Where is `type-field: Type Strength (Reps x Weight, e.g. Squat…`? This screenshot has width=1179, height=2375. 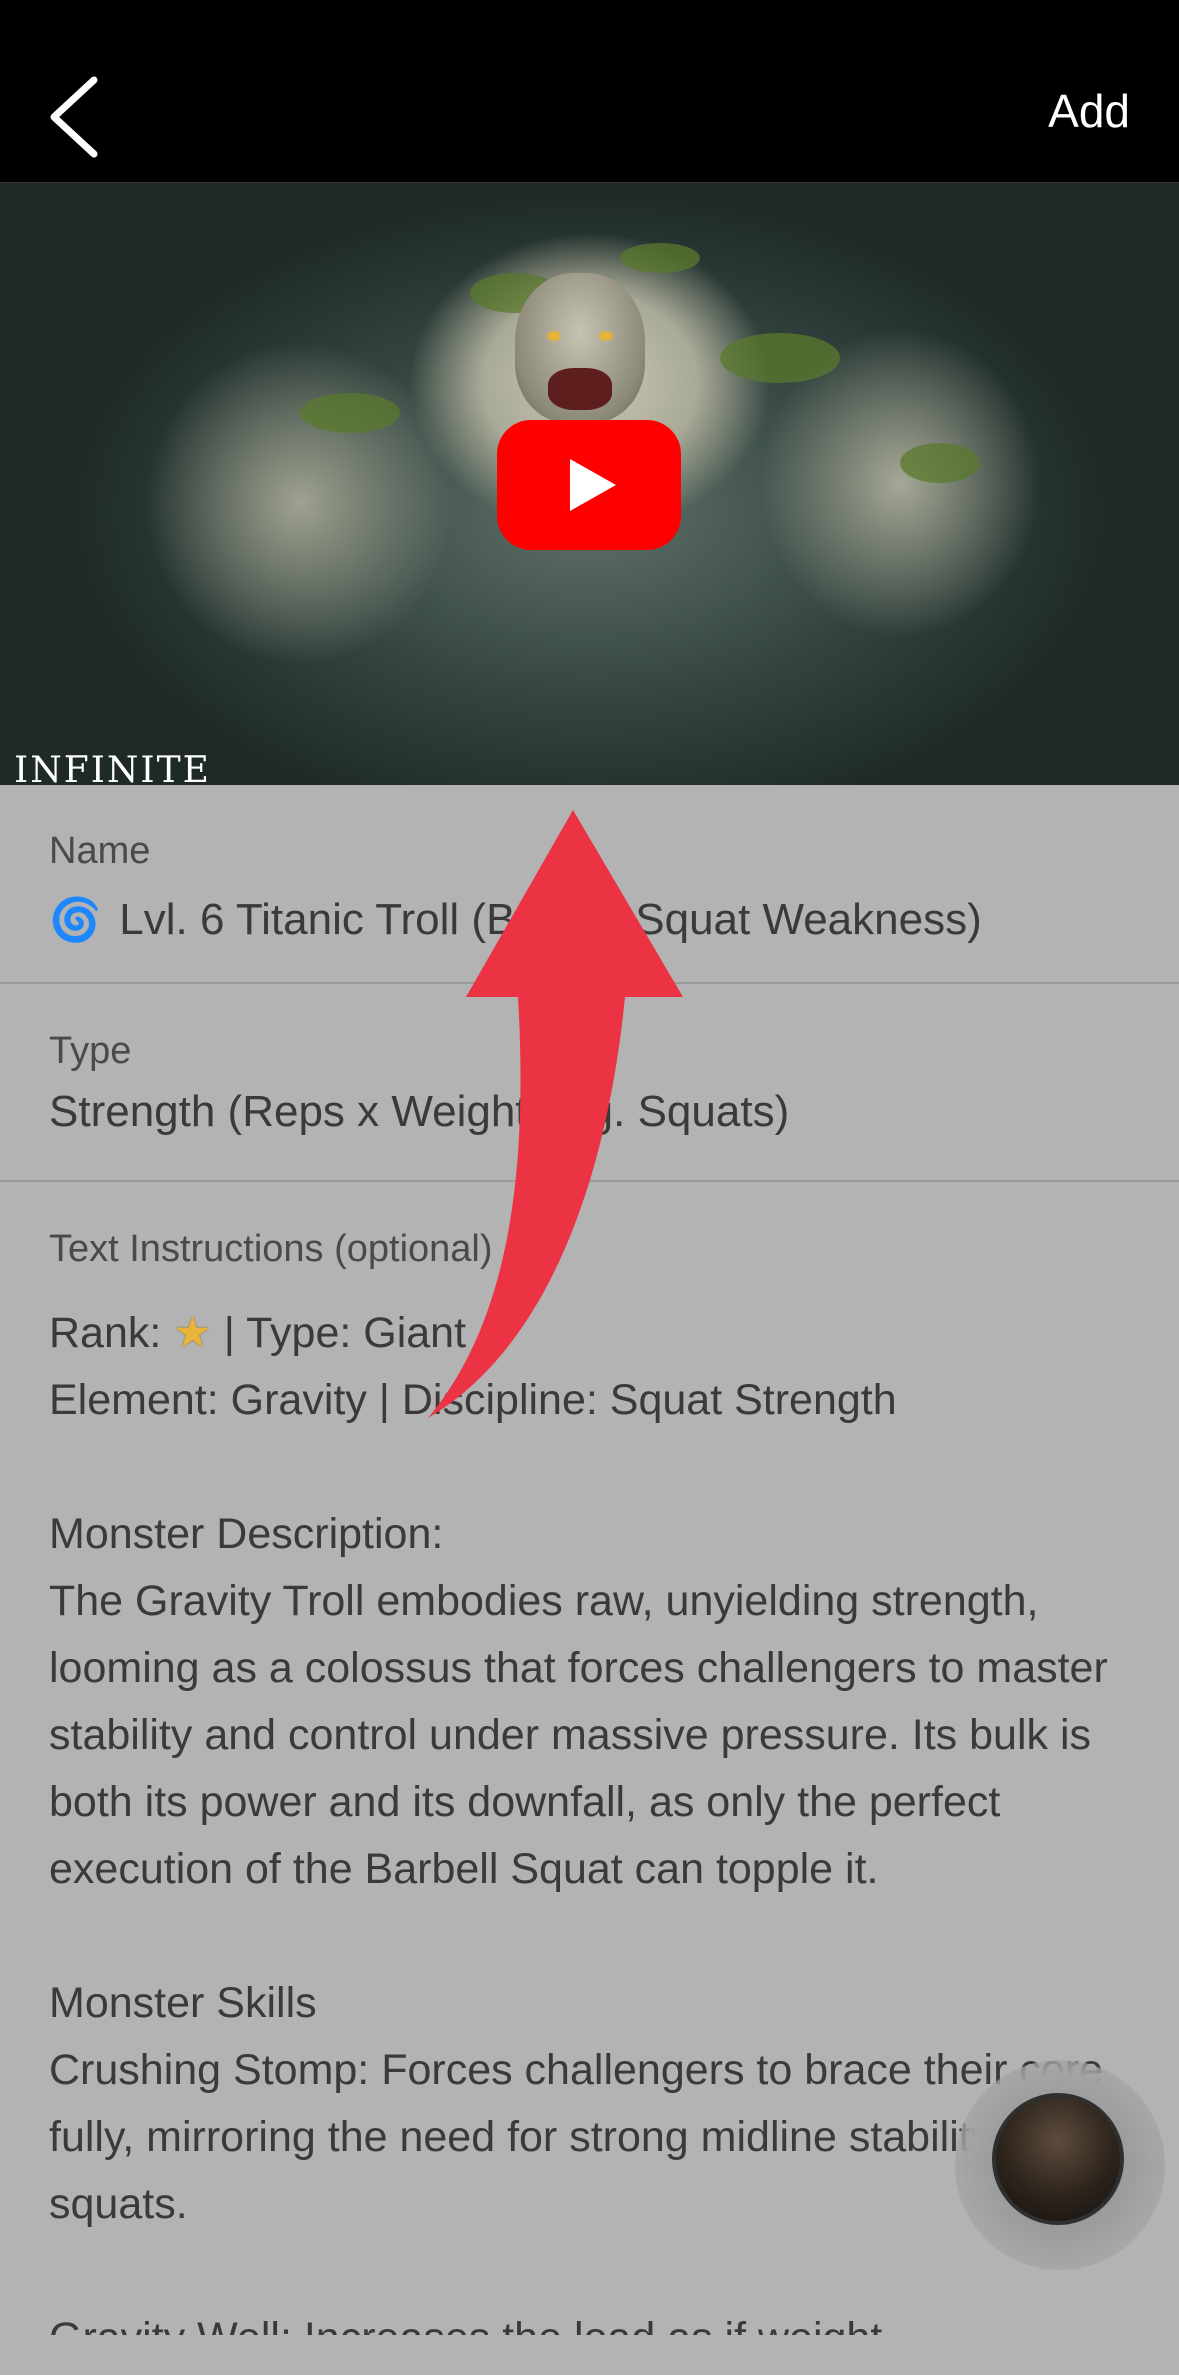
type-field: Type Strength (Reps x Weight, e.g. Squat… is located at coordinates (589, 1083).